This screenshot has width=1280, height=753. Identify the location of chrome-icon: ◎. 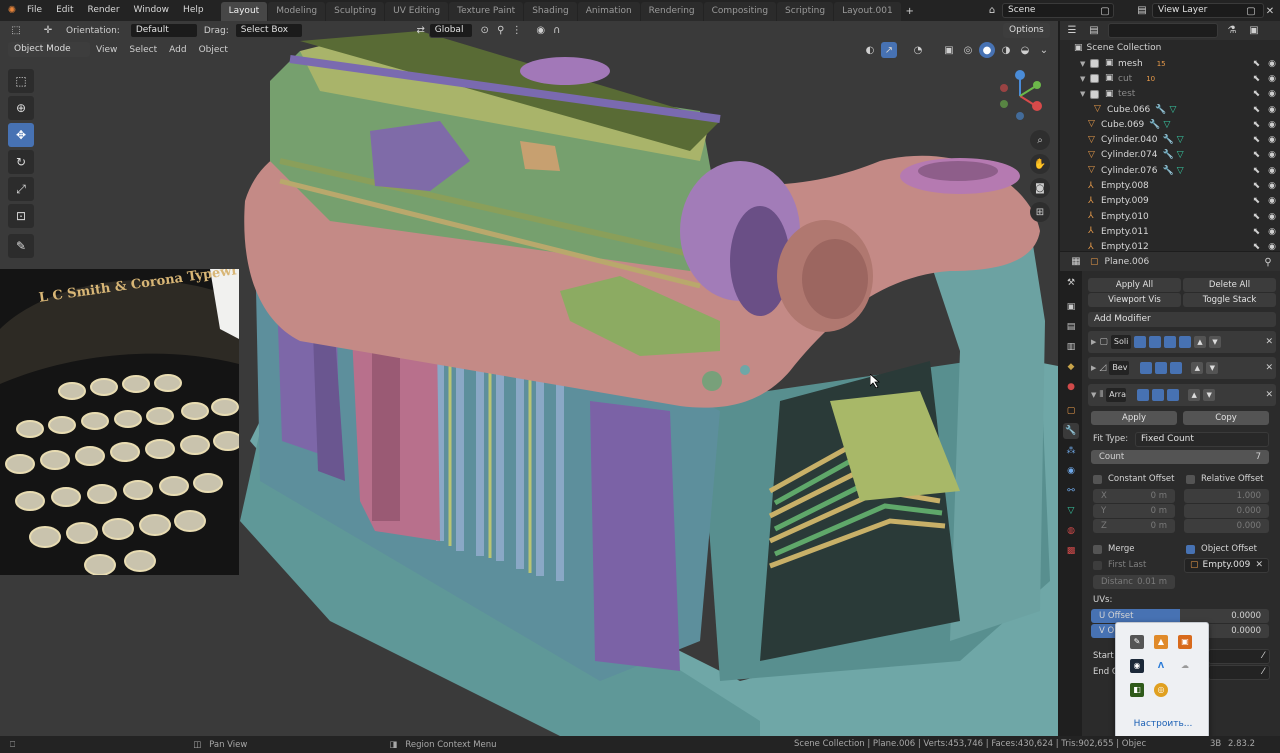
(1161, 690).